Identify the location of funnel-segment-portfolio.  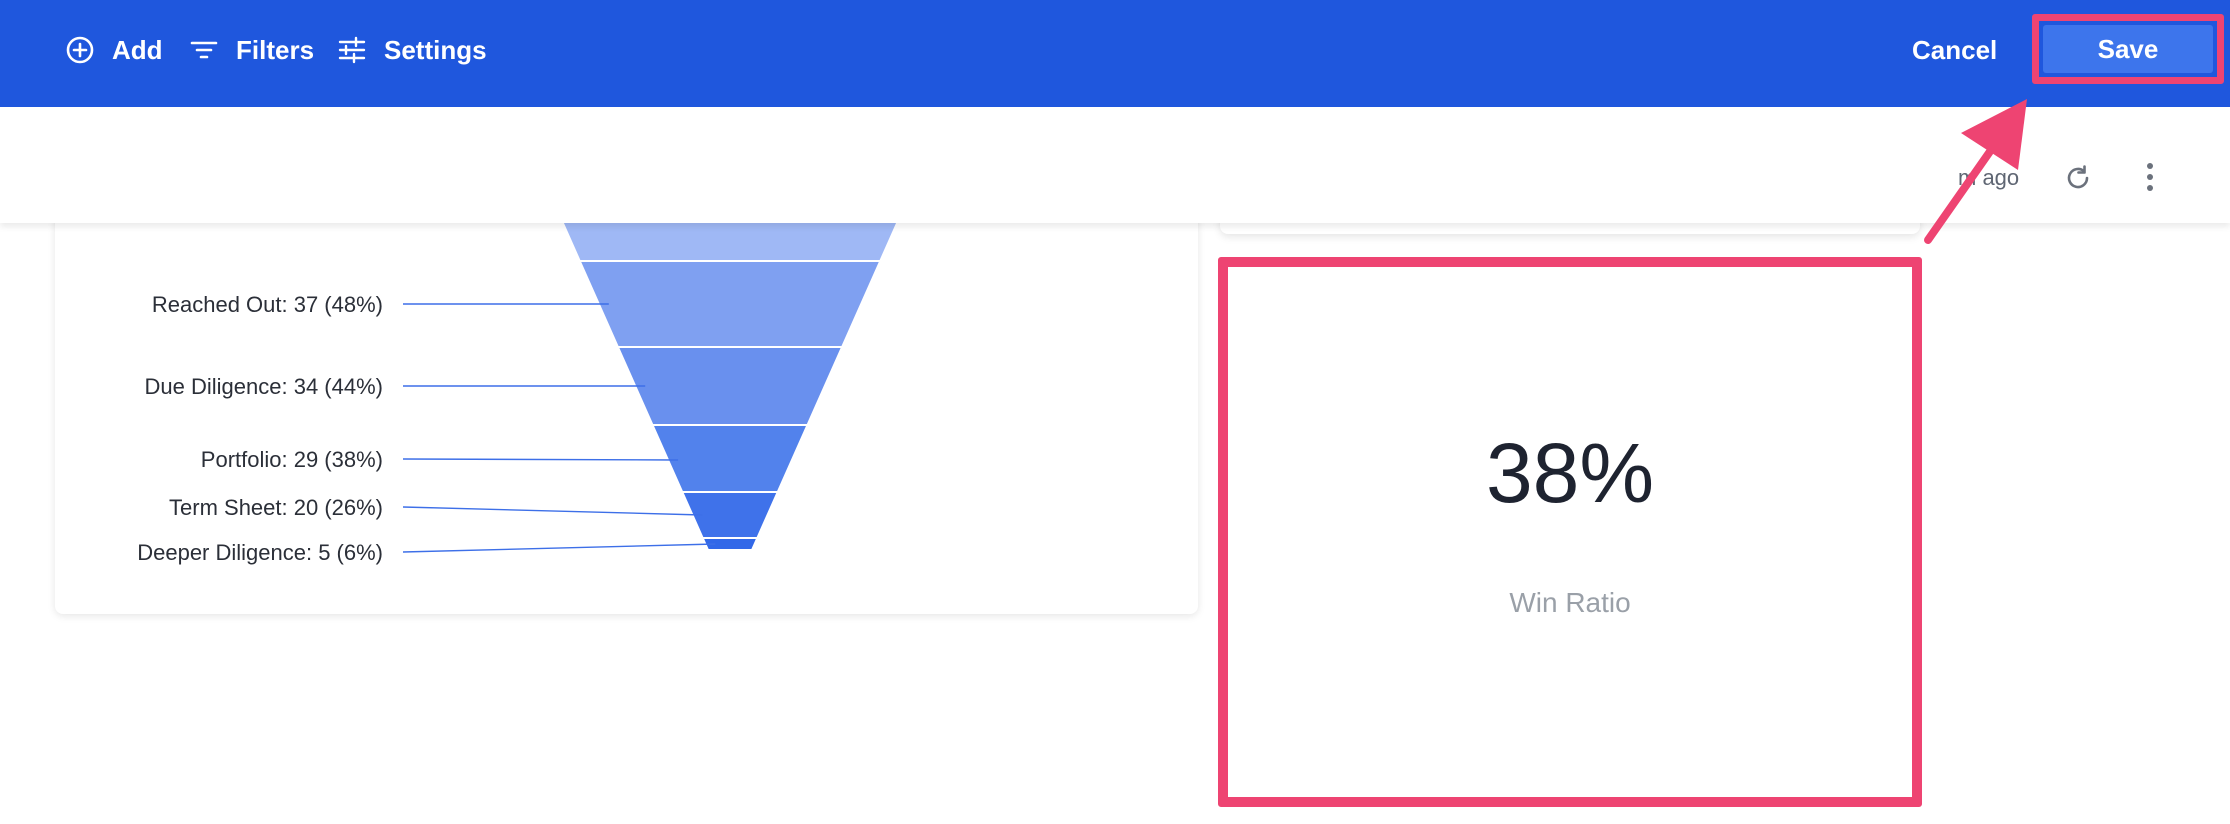
(730, 458).